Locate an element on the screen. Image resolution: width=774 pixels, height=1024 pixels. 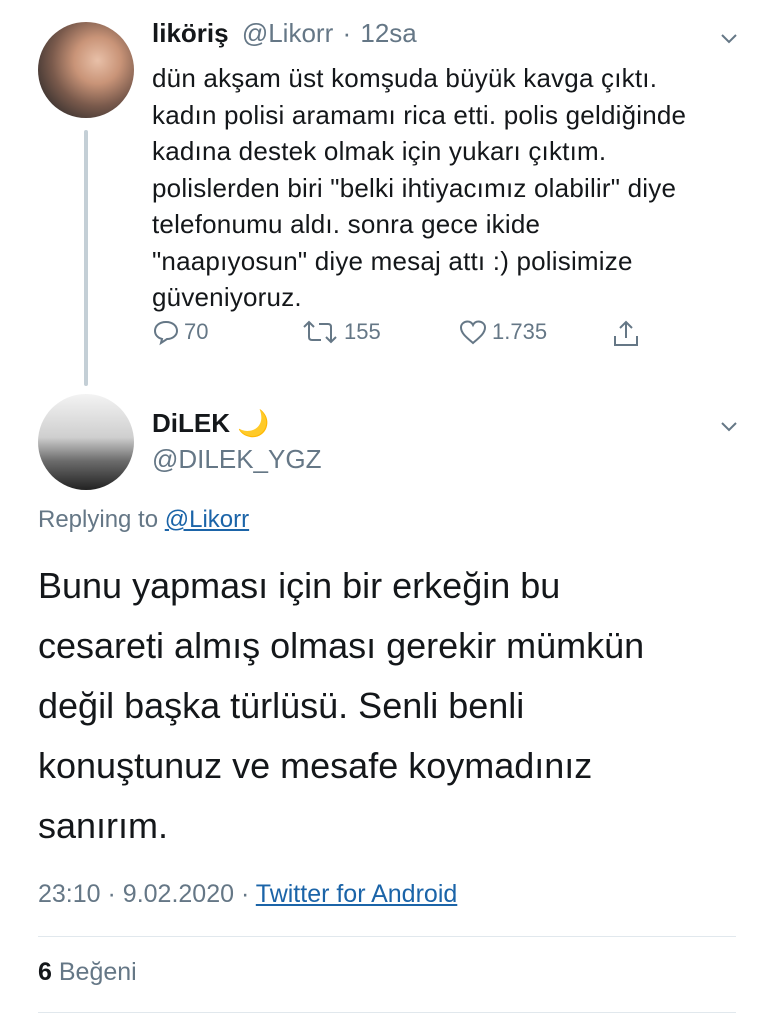
tweet-date: 9.02.2020 is located at coordinates (178, 894).